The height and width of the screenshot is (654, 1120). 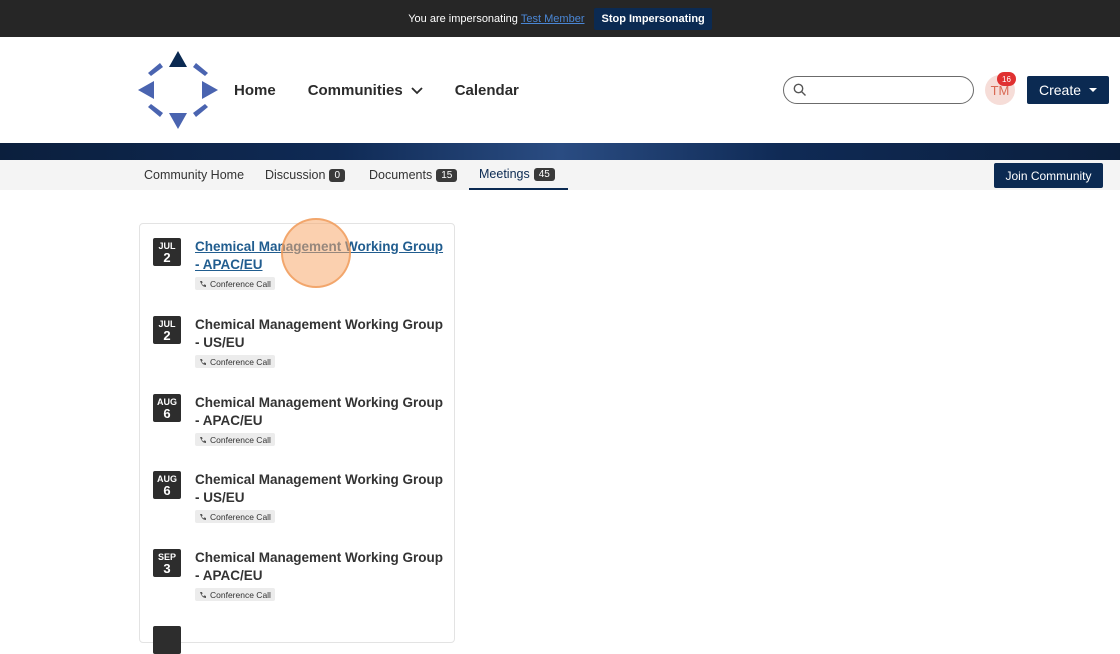 I want to click on tab-community-home: Community Home, so click(x=194, y=175).